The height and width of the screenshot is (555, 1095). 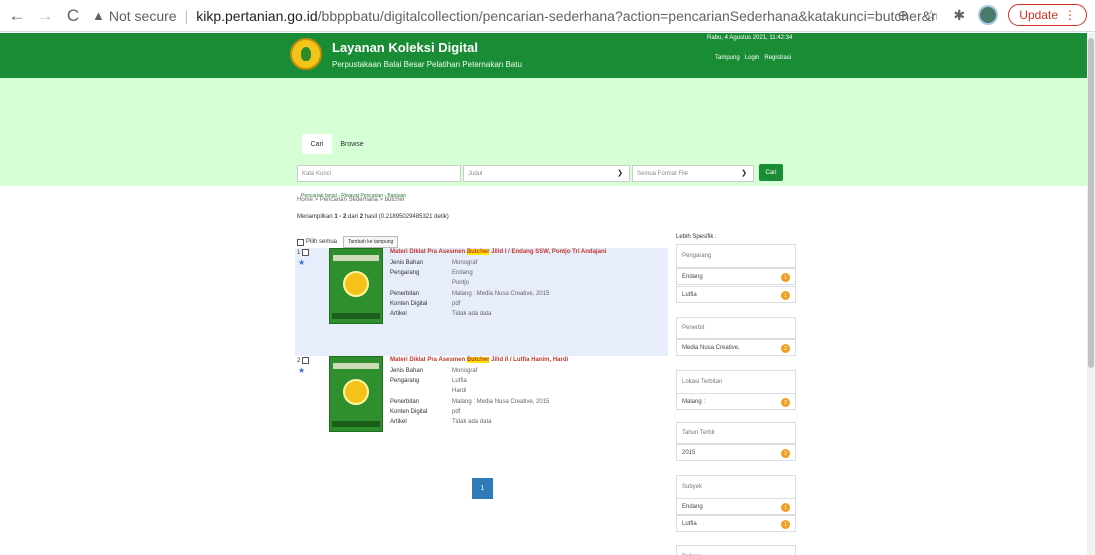 What do you see at coordinates (736, 550) in the screenshot?
I see `facet-bahasa-header: Bahasa` at bounding box center [736, 550].